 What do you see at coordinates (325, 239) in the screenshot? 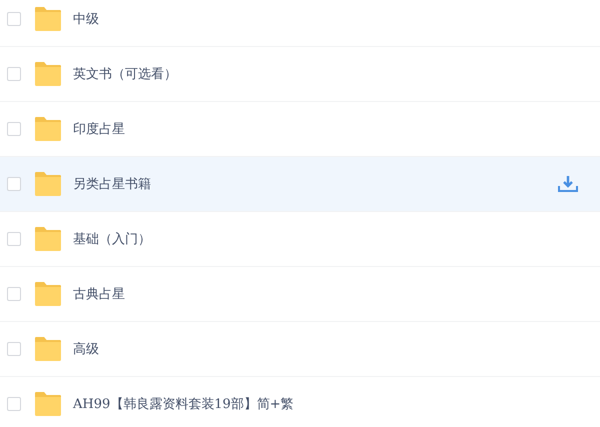
I see `folder-name: 基础（入门）` at bounding box center [325, 239].